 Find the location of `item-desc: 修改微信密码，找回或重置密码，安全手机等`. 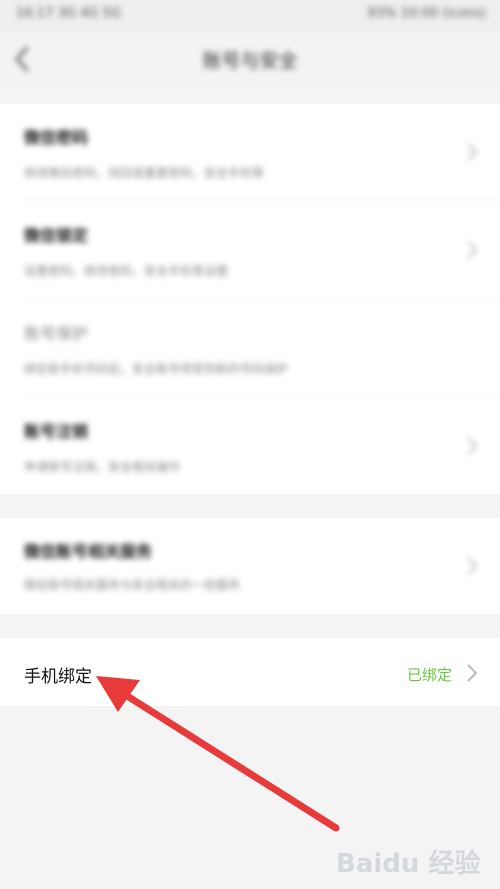

item-desc: 修改微信密码，找回或重置密码，安全手机等 is located at coordinates (144, 173).